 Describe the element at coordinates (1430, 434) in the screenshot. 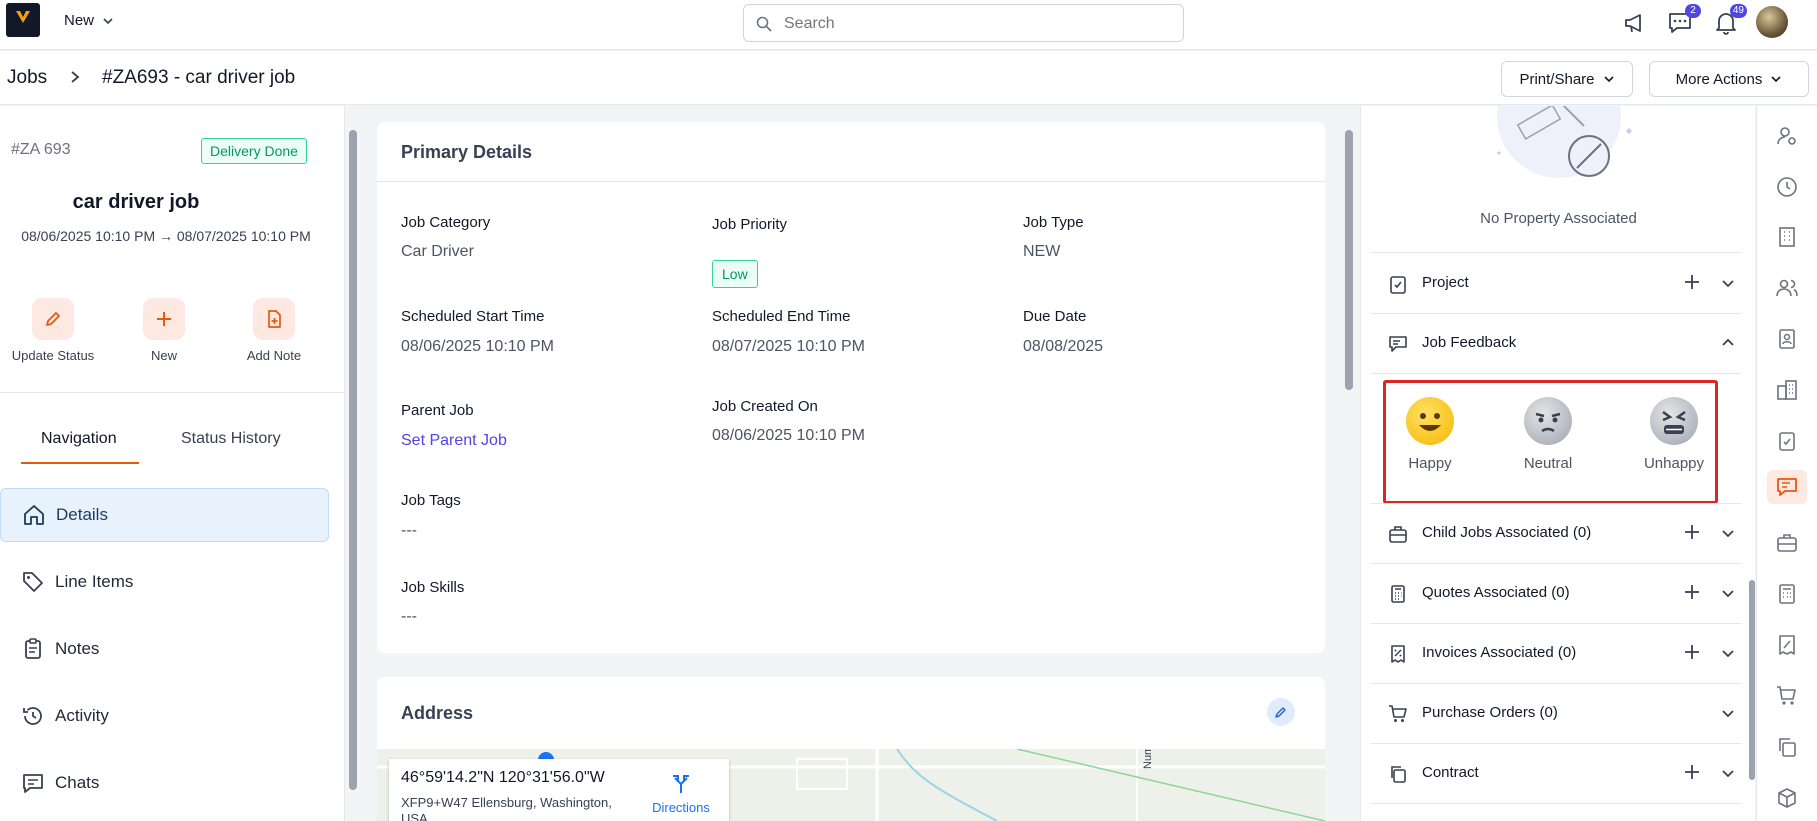

I see `feedback-happy-option: Happy` at that location.